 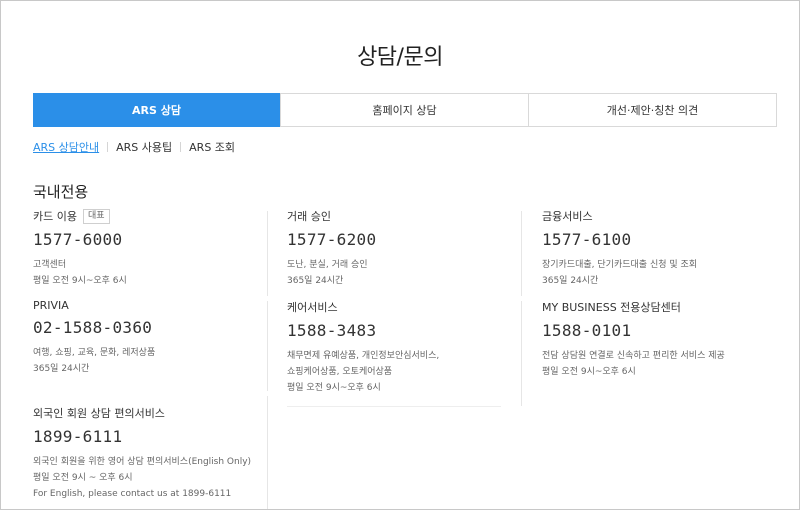 I want to click on tab-homepage-consultation: 홈페이지 상담, so click(x=404, y=110).